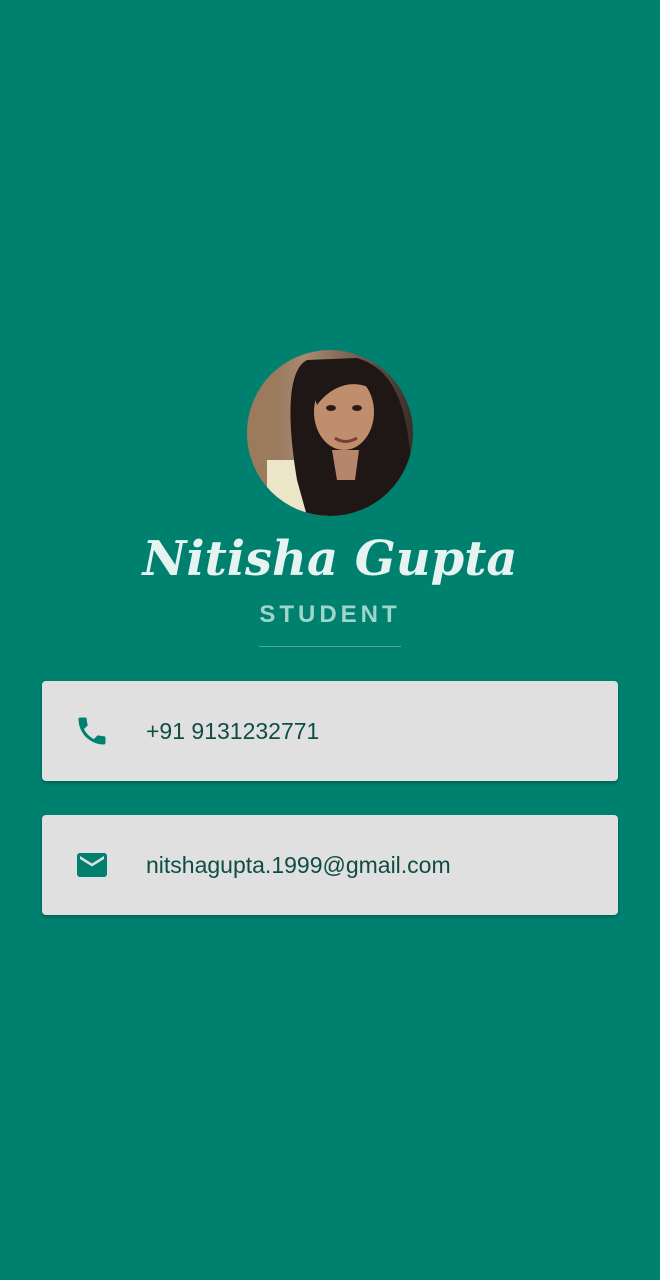  I want to click on profile-name: Nitisha Gupta, so click(330, 559).